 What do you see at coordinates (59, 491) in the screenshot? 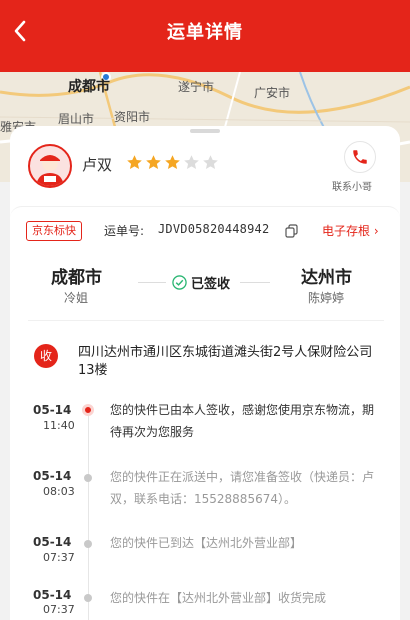
I see `timeline-time: 08:03` at bounding box center [59, 491].